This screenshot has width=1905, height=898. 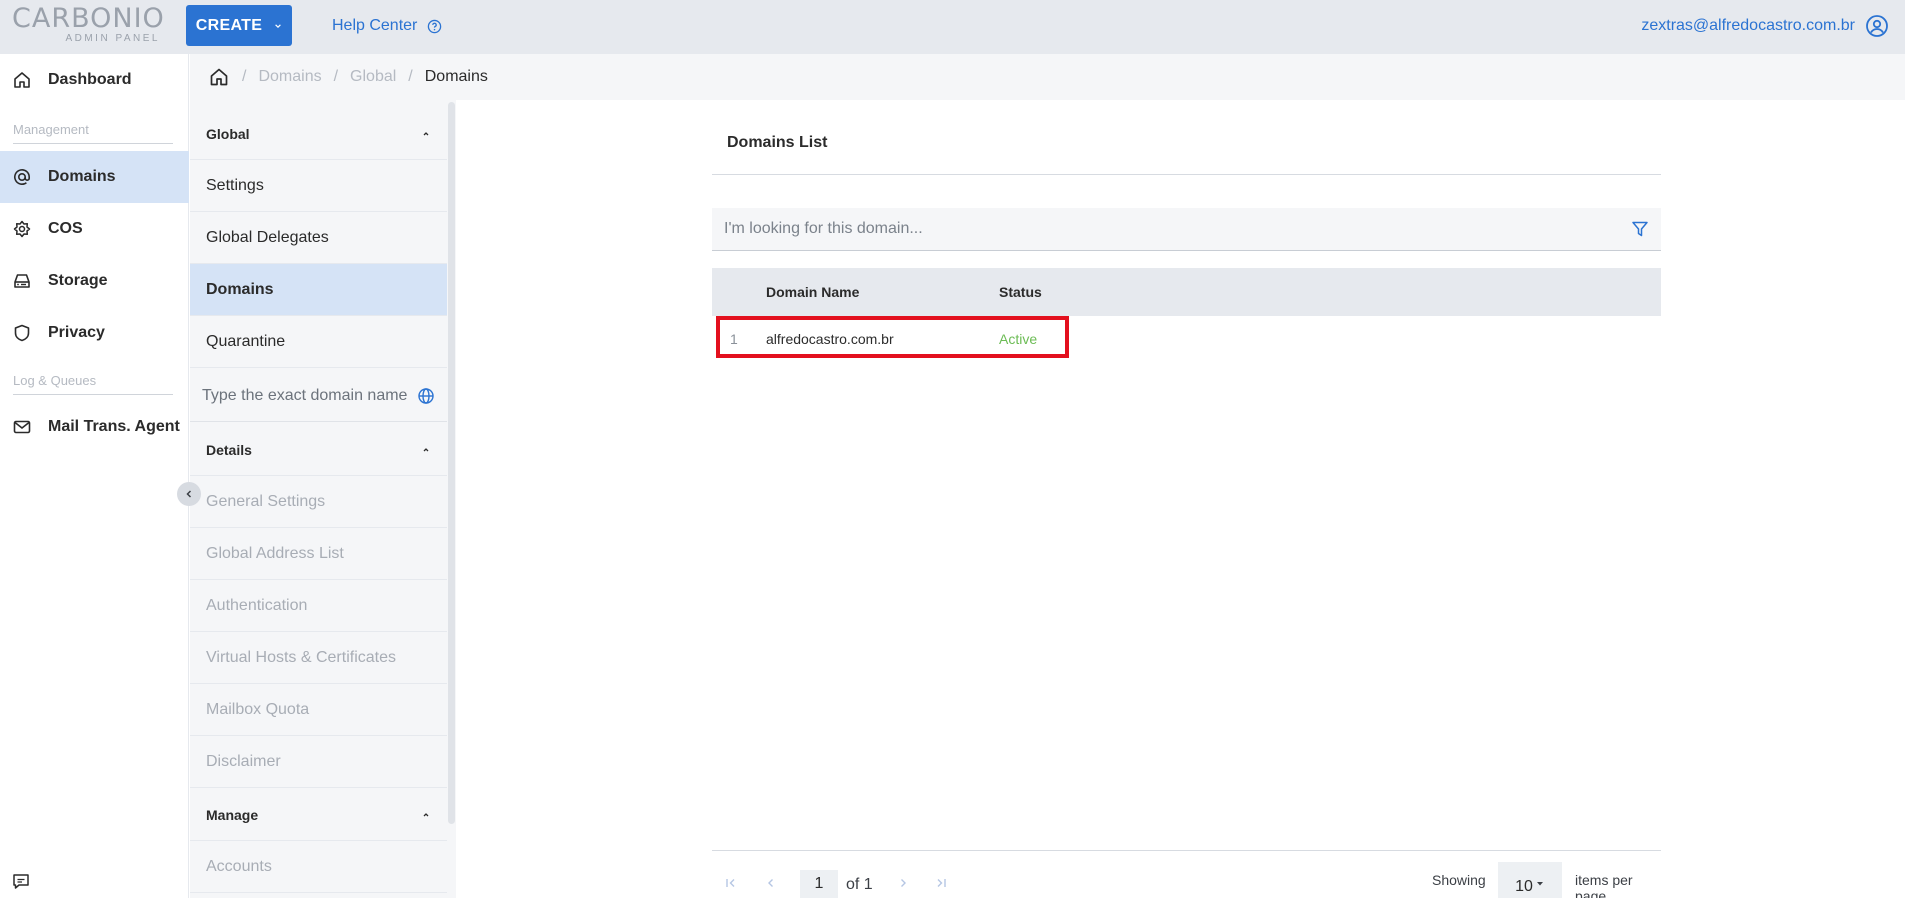 I want to click on table-header: Domain Name Status, so click(x=1186, y=292).